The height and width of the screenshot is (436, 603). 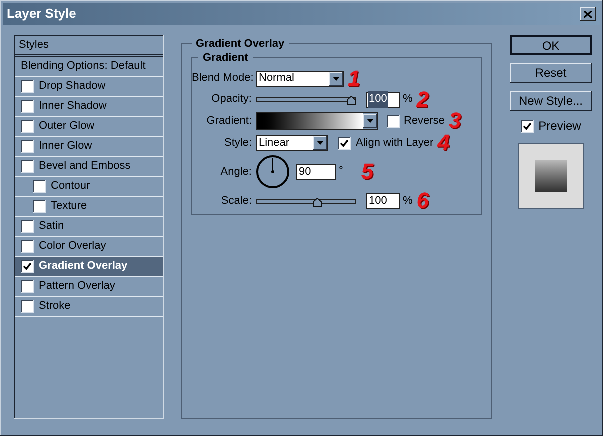 What do you see at coordinates (236, 172) in the screenshot?
I see `field-label: Angle:` at bounding box center [236, 172].